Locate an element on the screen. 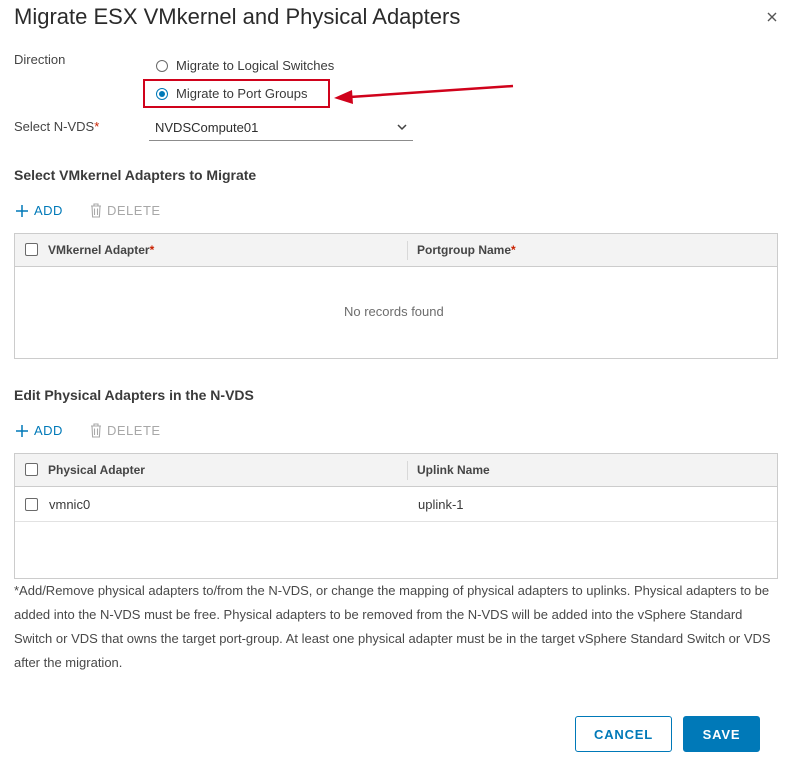 This screenshot has width=791, height=760. empty-message: No records found is located at coordinates (394, 311).